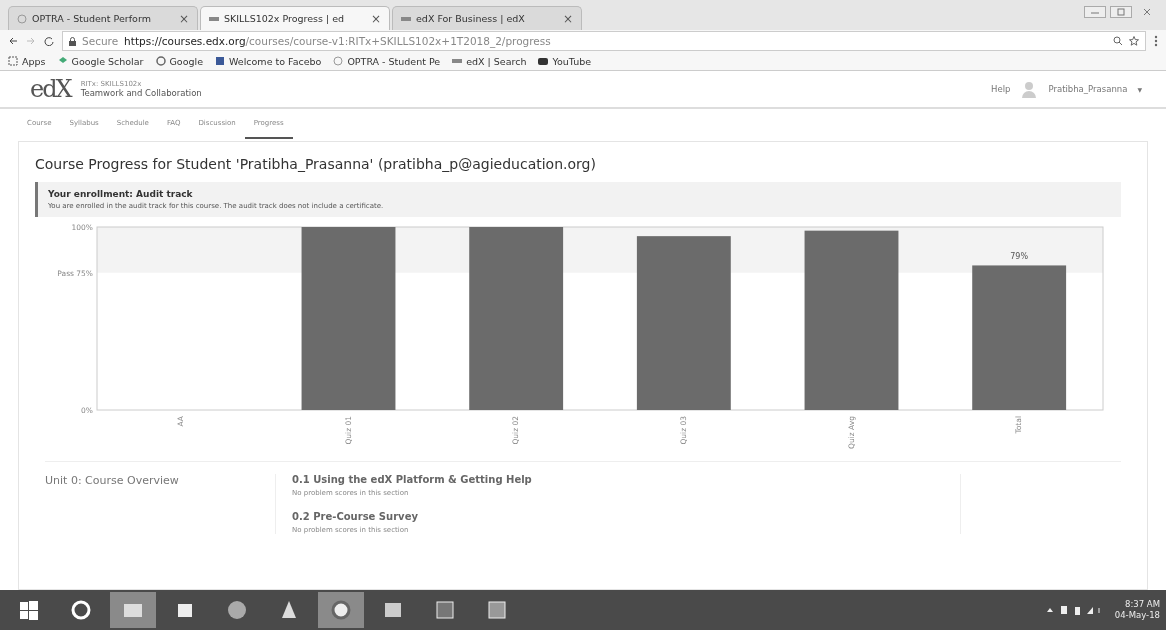 This screenshot has height=630, width=1166. What do you see at coordinates (27, 61) in the screenshot?
I see `bookmark: Apps` at bounding box center [27, 61].